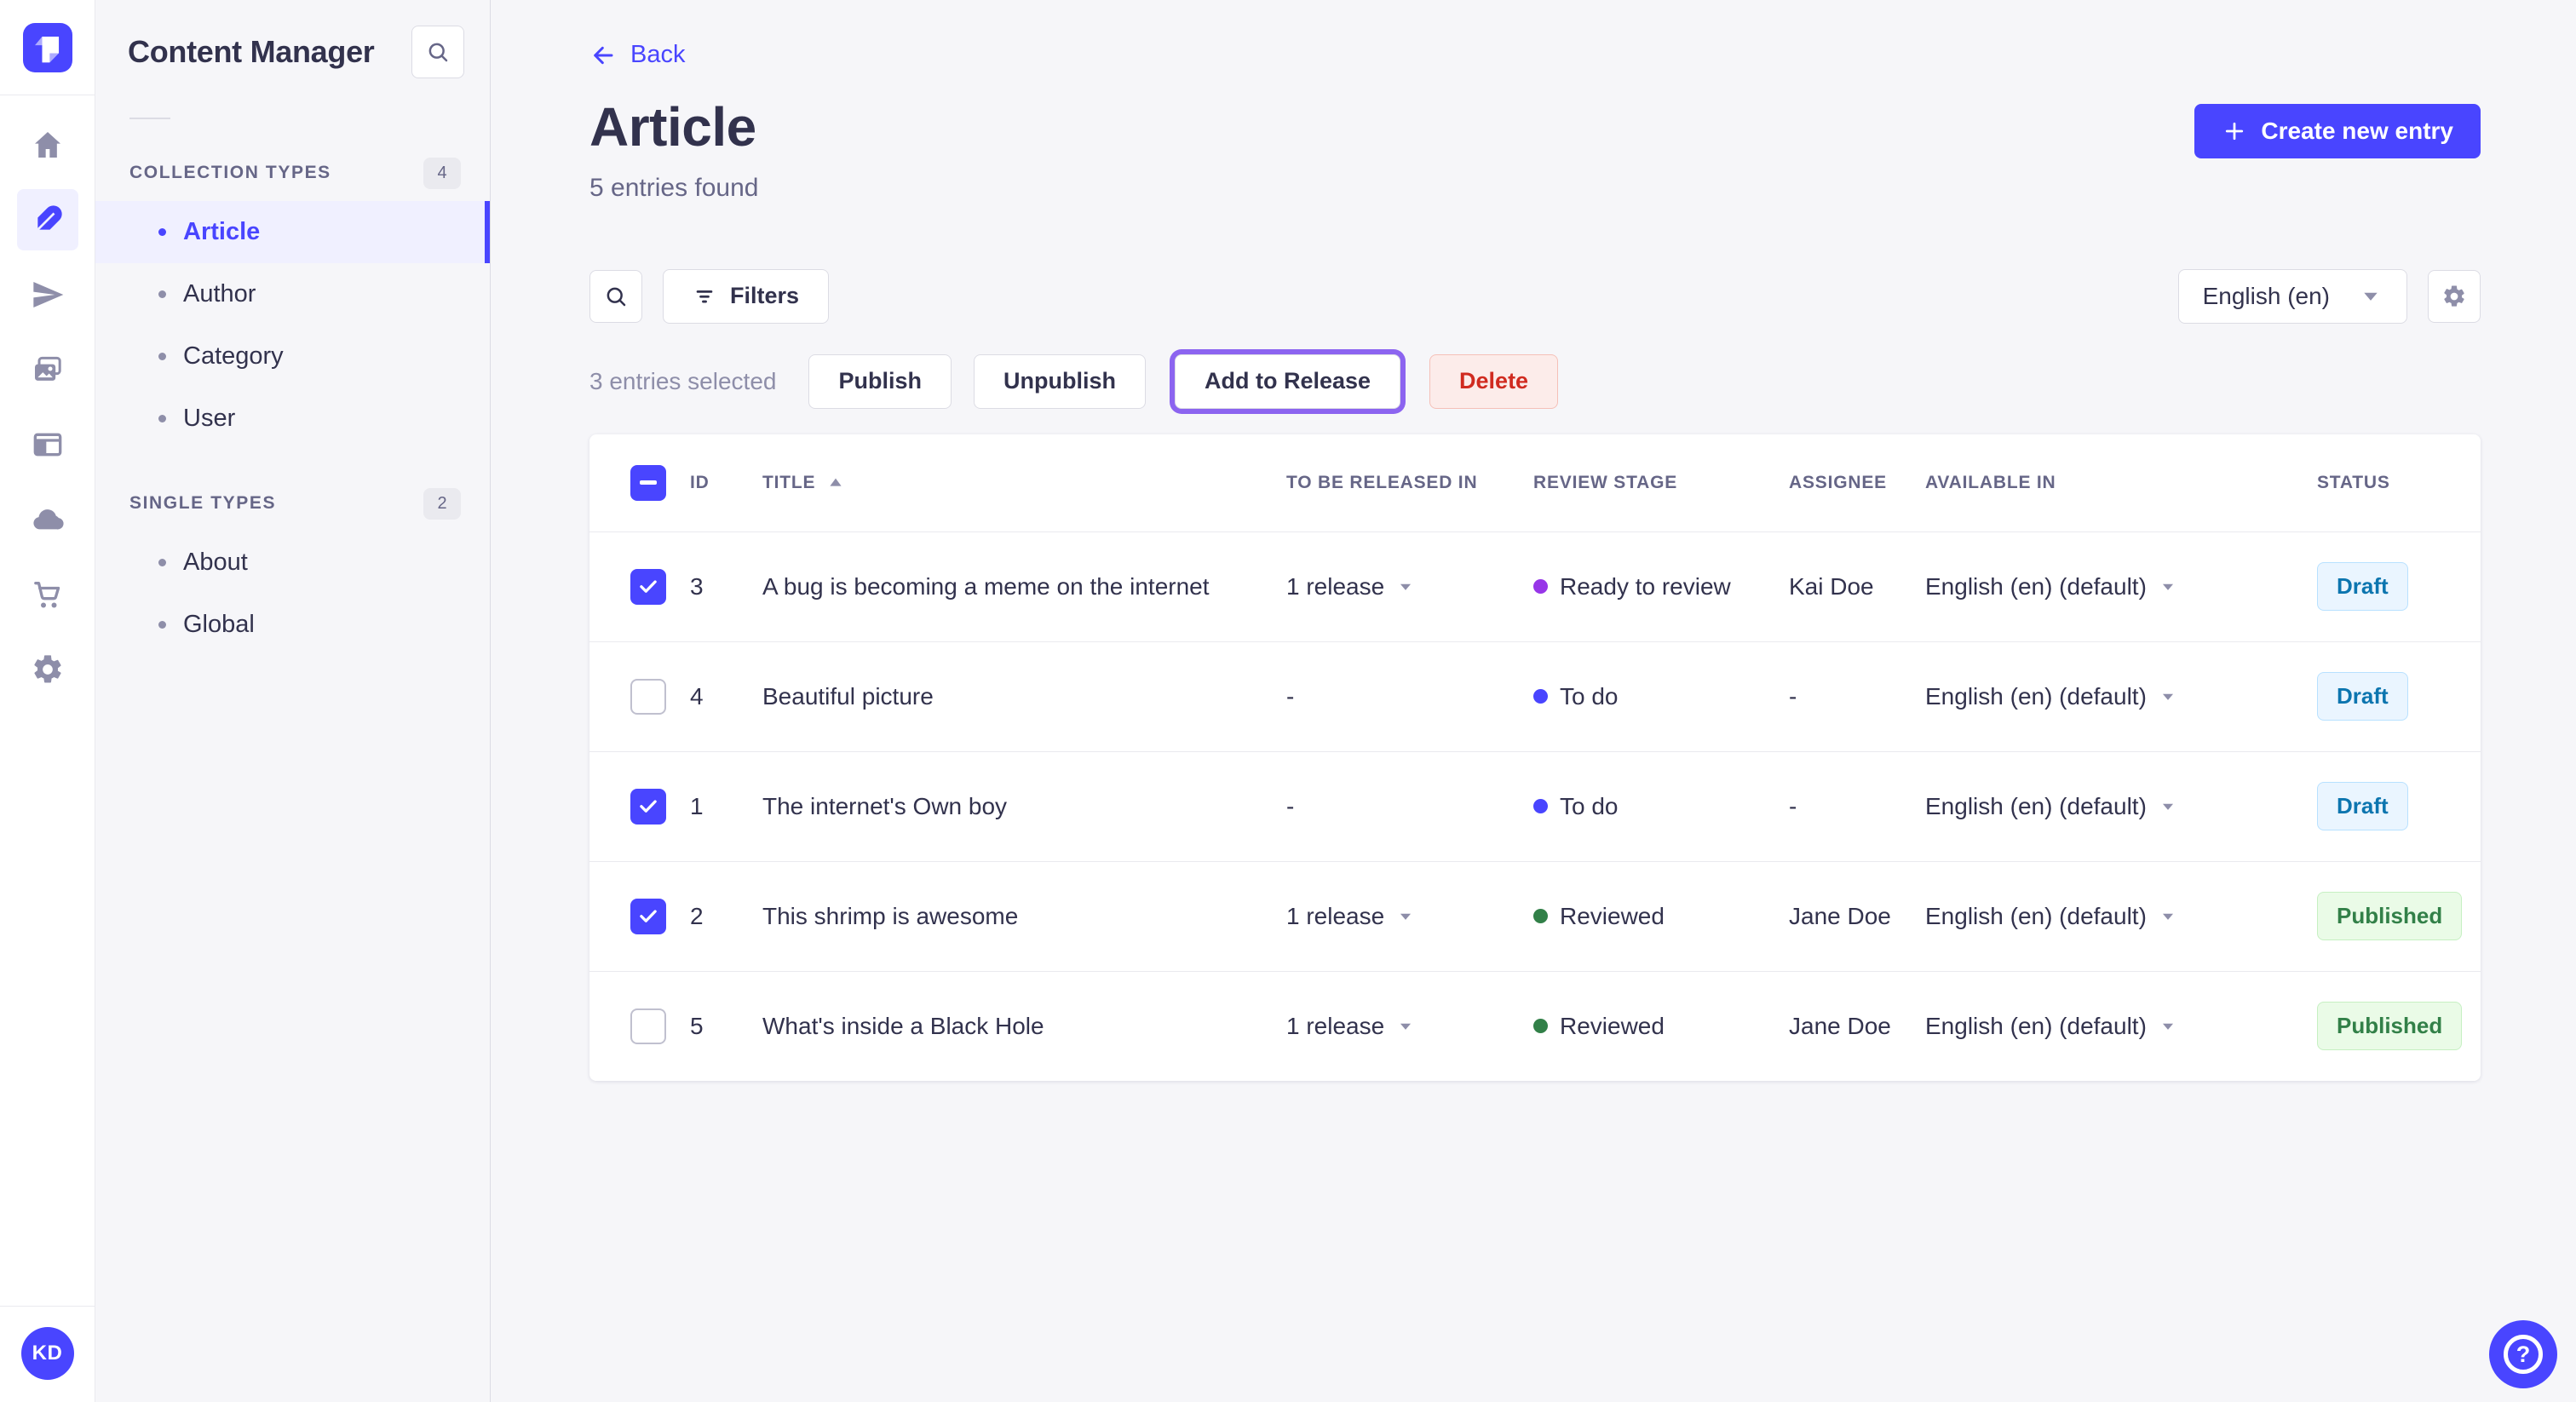 Image resolution: width=2576 pixels, height=1402 pixels. What do you see at coordinates (1840, 1025) in the screenshot?
I see `cell-assignee: Jane Doe` at bounding box center [1840, 1025].